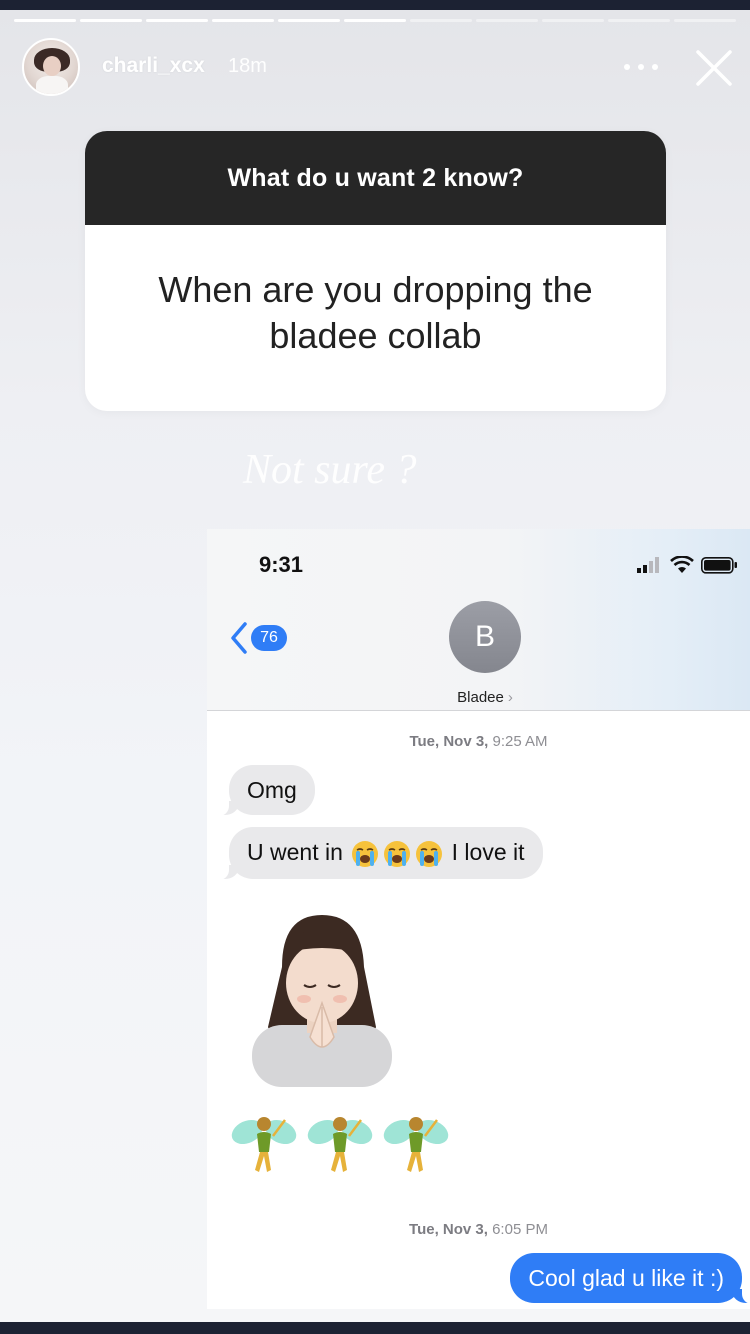 This screenshot has width=750, height=1334. What do you see at coordinates (375, 1328) in the screenshot?
I see `frame-bottom` at bounding box center [375, 1328].